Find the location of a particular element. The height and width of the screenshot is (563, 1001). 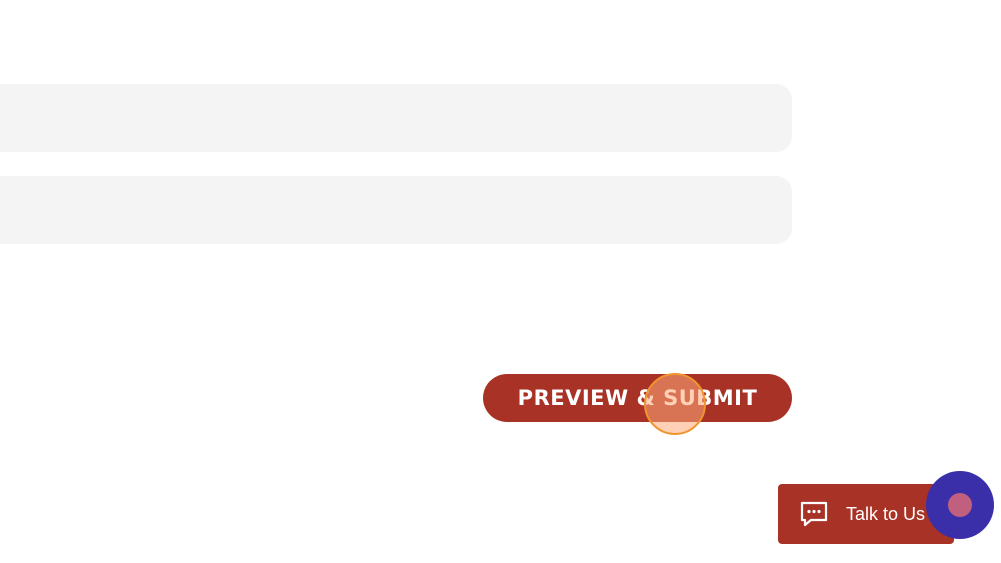

assistant-launcher-icon is located at coordinates (960, 505).